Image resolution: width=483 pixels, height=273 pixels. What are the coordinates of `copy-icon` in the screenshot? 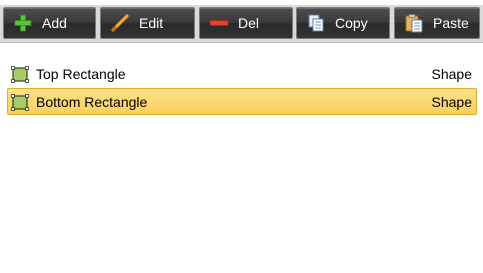 It's located at (316, 23).